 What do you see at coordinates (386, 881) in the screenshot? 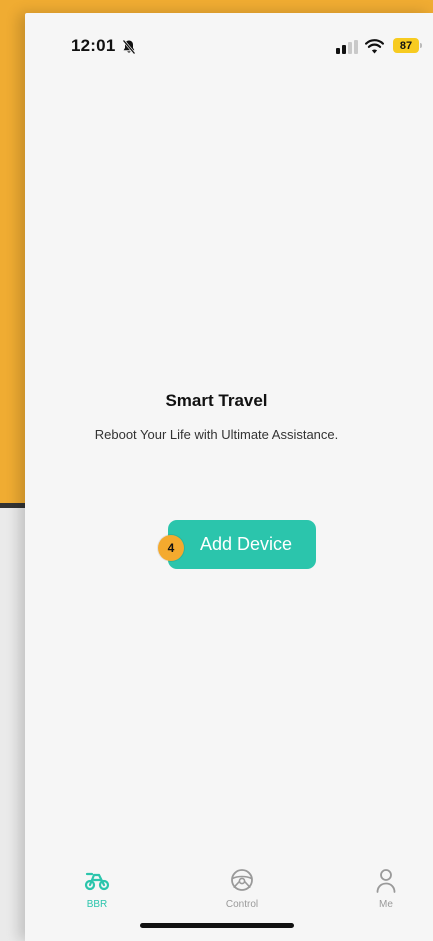
I see `person-icon` at bounding box center [386, 881].